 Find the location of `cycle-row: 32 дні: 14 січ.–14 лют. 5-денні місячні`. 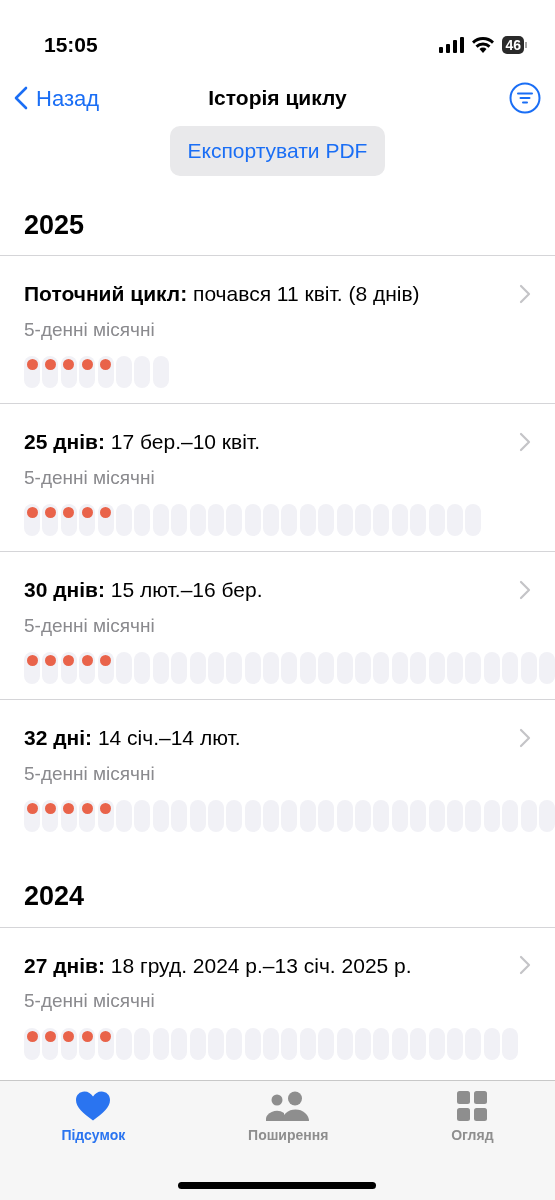

cycle-row: 32 дні: 14 січ.–14 лют. 5-денні місячні is located at coordinates (277, 773).